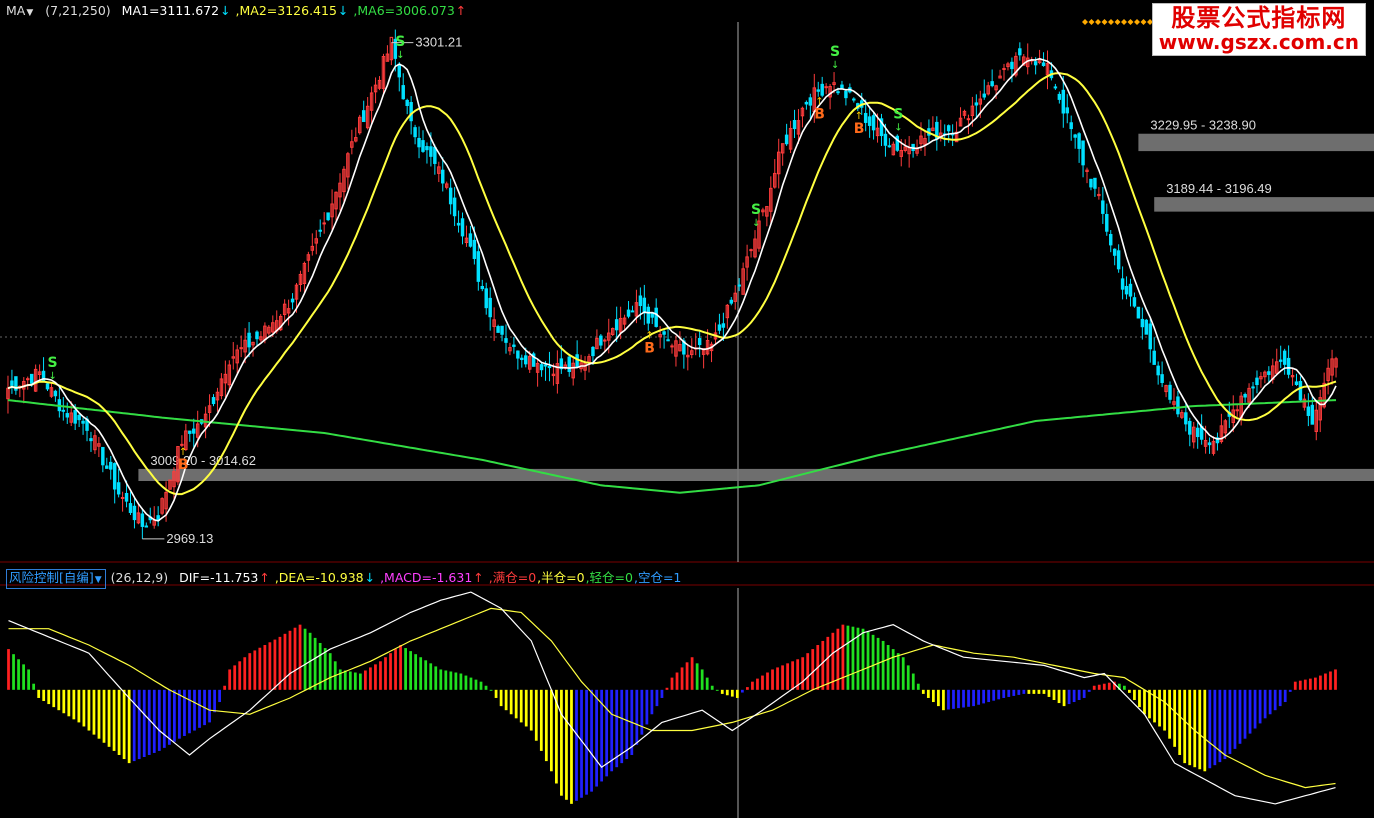  I want to click on light-position-value: ,轻仓=0, so click(609, 577).